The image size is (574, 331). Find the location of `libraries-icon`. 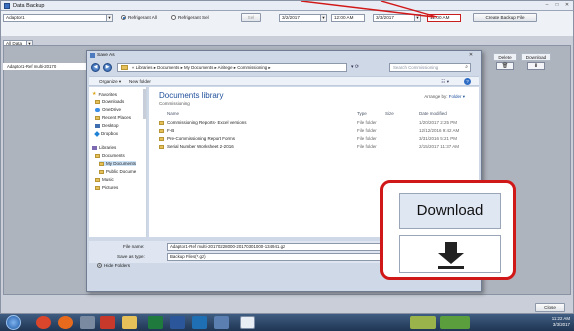

libraries-icon is located at coordinates (94, 147).